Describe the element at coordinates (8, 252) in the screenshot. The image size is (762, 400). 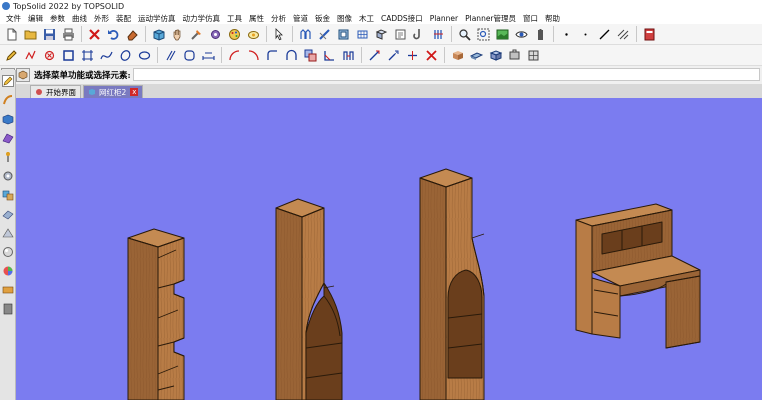
I see `ball-icon` at that location.